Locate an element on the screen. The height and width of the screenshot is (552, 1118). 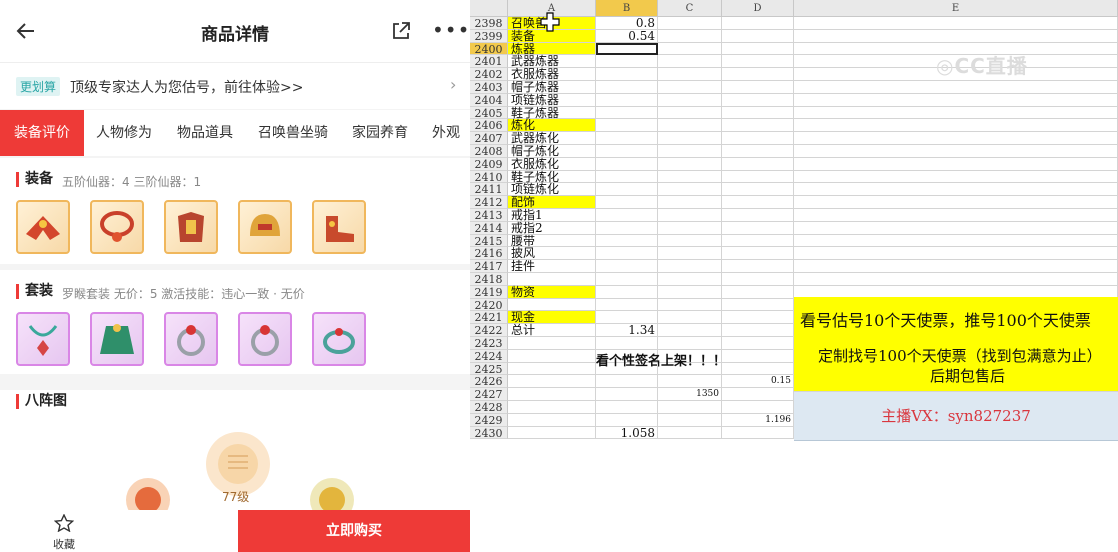
cell-d: 1.196 is located at coordinates (758, 420).